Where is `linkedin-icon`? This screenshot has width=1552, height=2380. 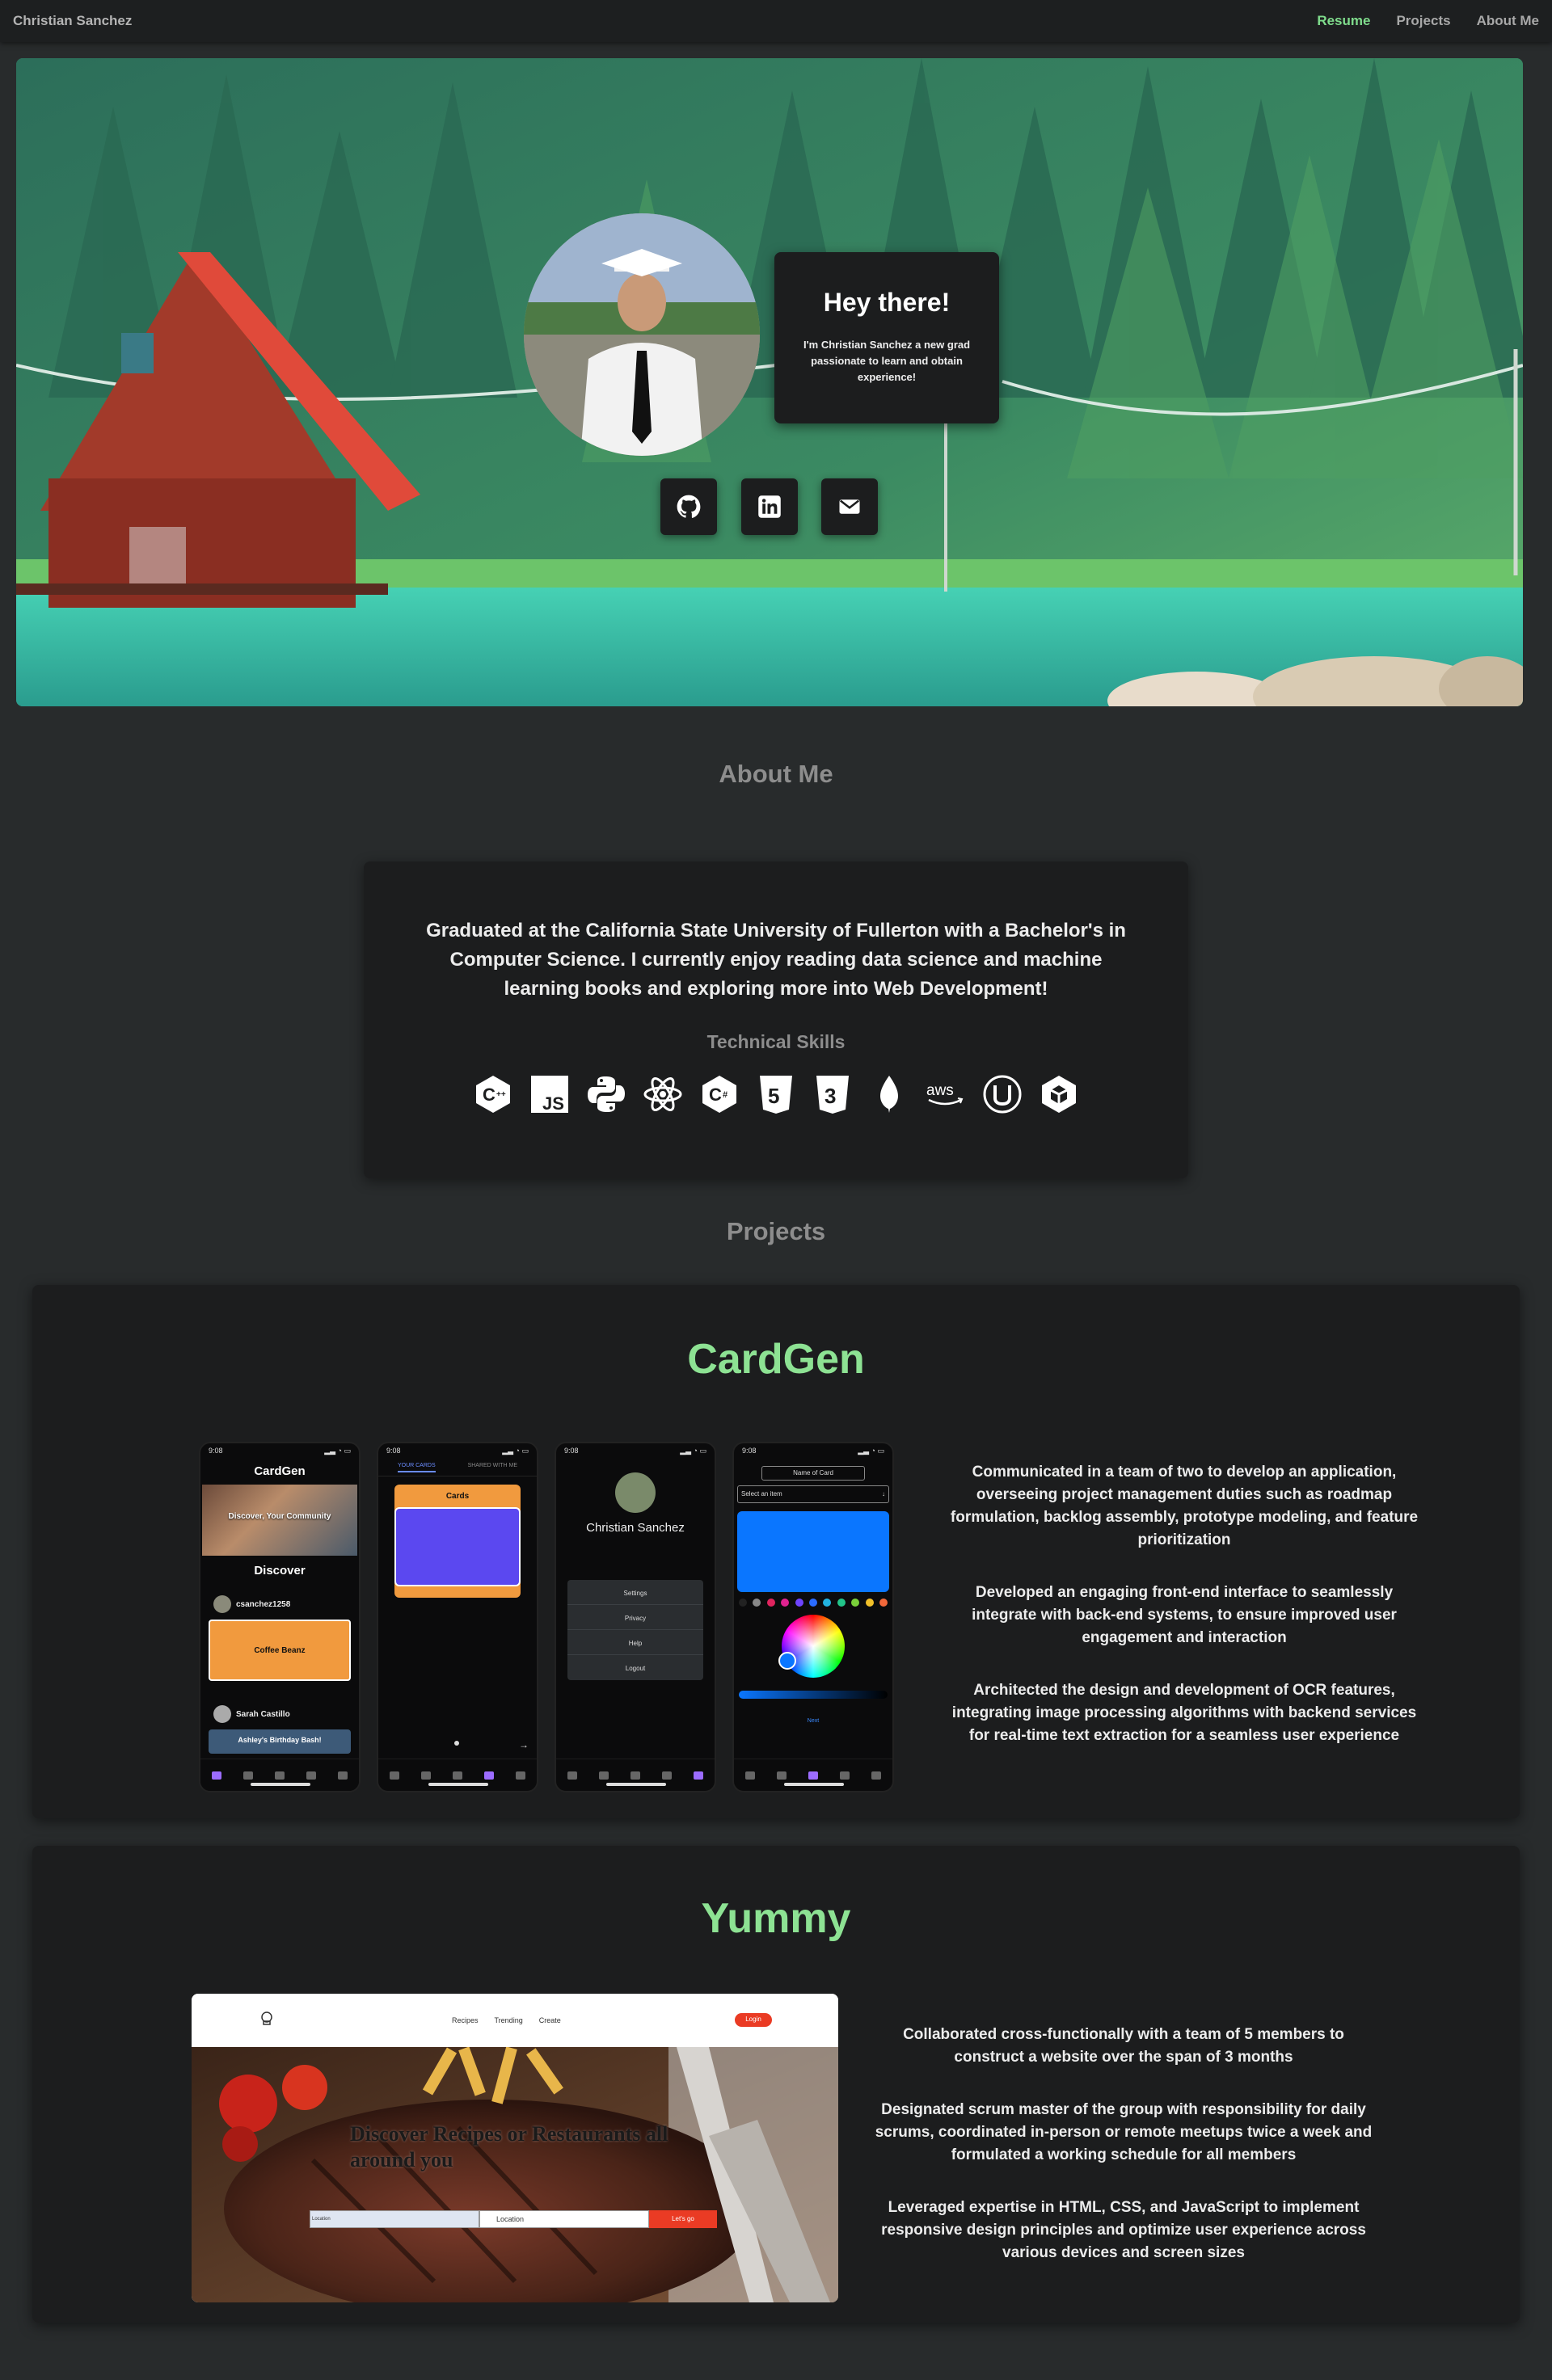 linkedin-icon is located at coordinates (769, 506).